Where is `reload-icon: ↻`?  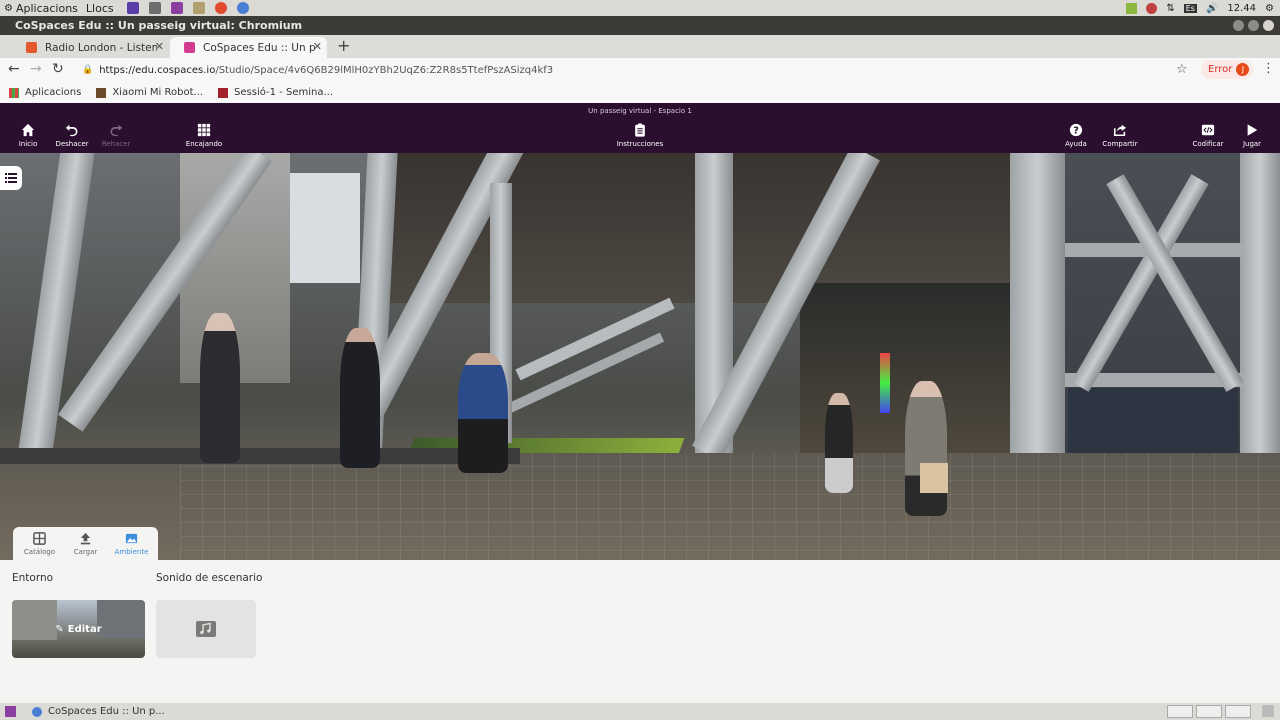 reload-icon: ↻ is located at coordinates (58, 69).